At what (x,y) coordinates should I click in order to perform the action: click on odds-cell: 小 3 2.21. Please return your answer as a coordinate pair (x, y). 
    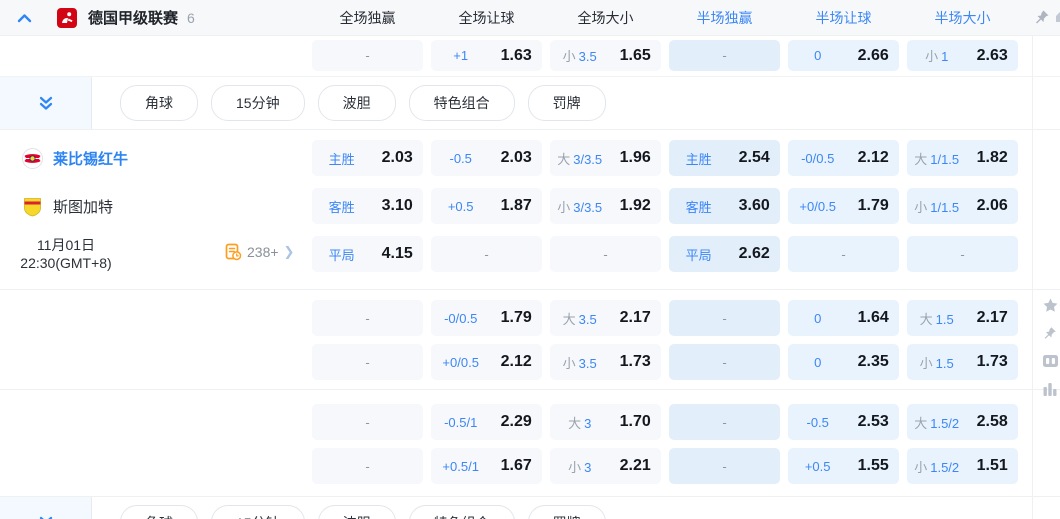
    Looking at the image, I should click on (605, 466).